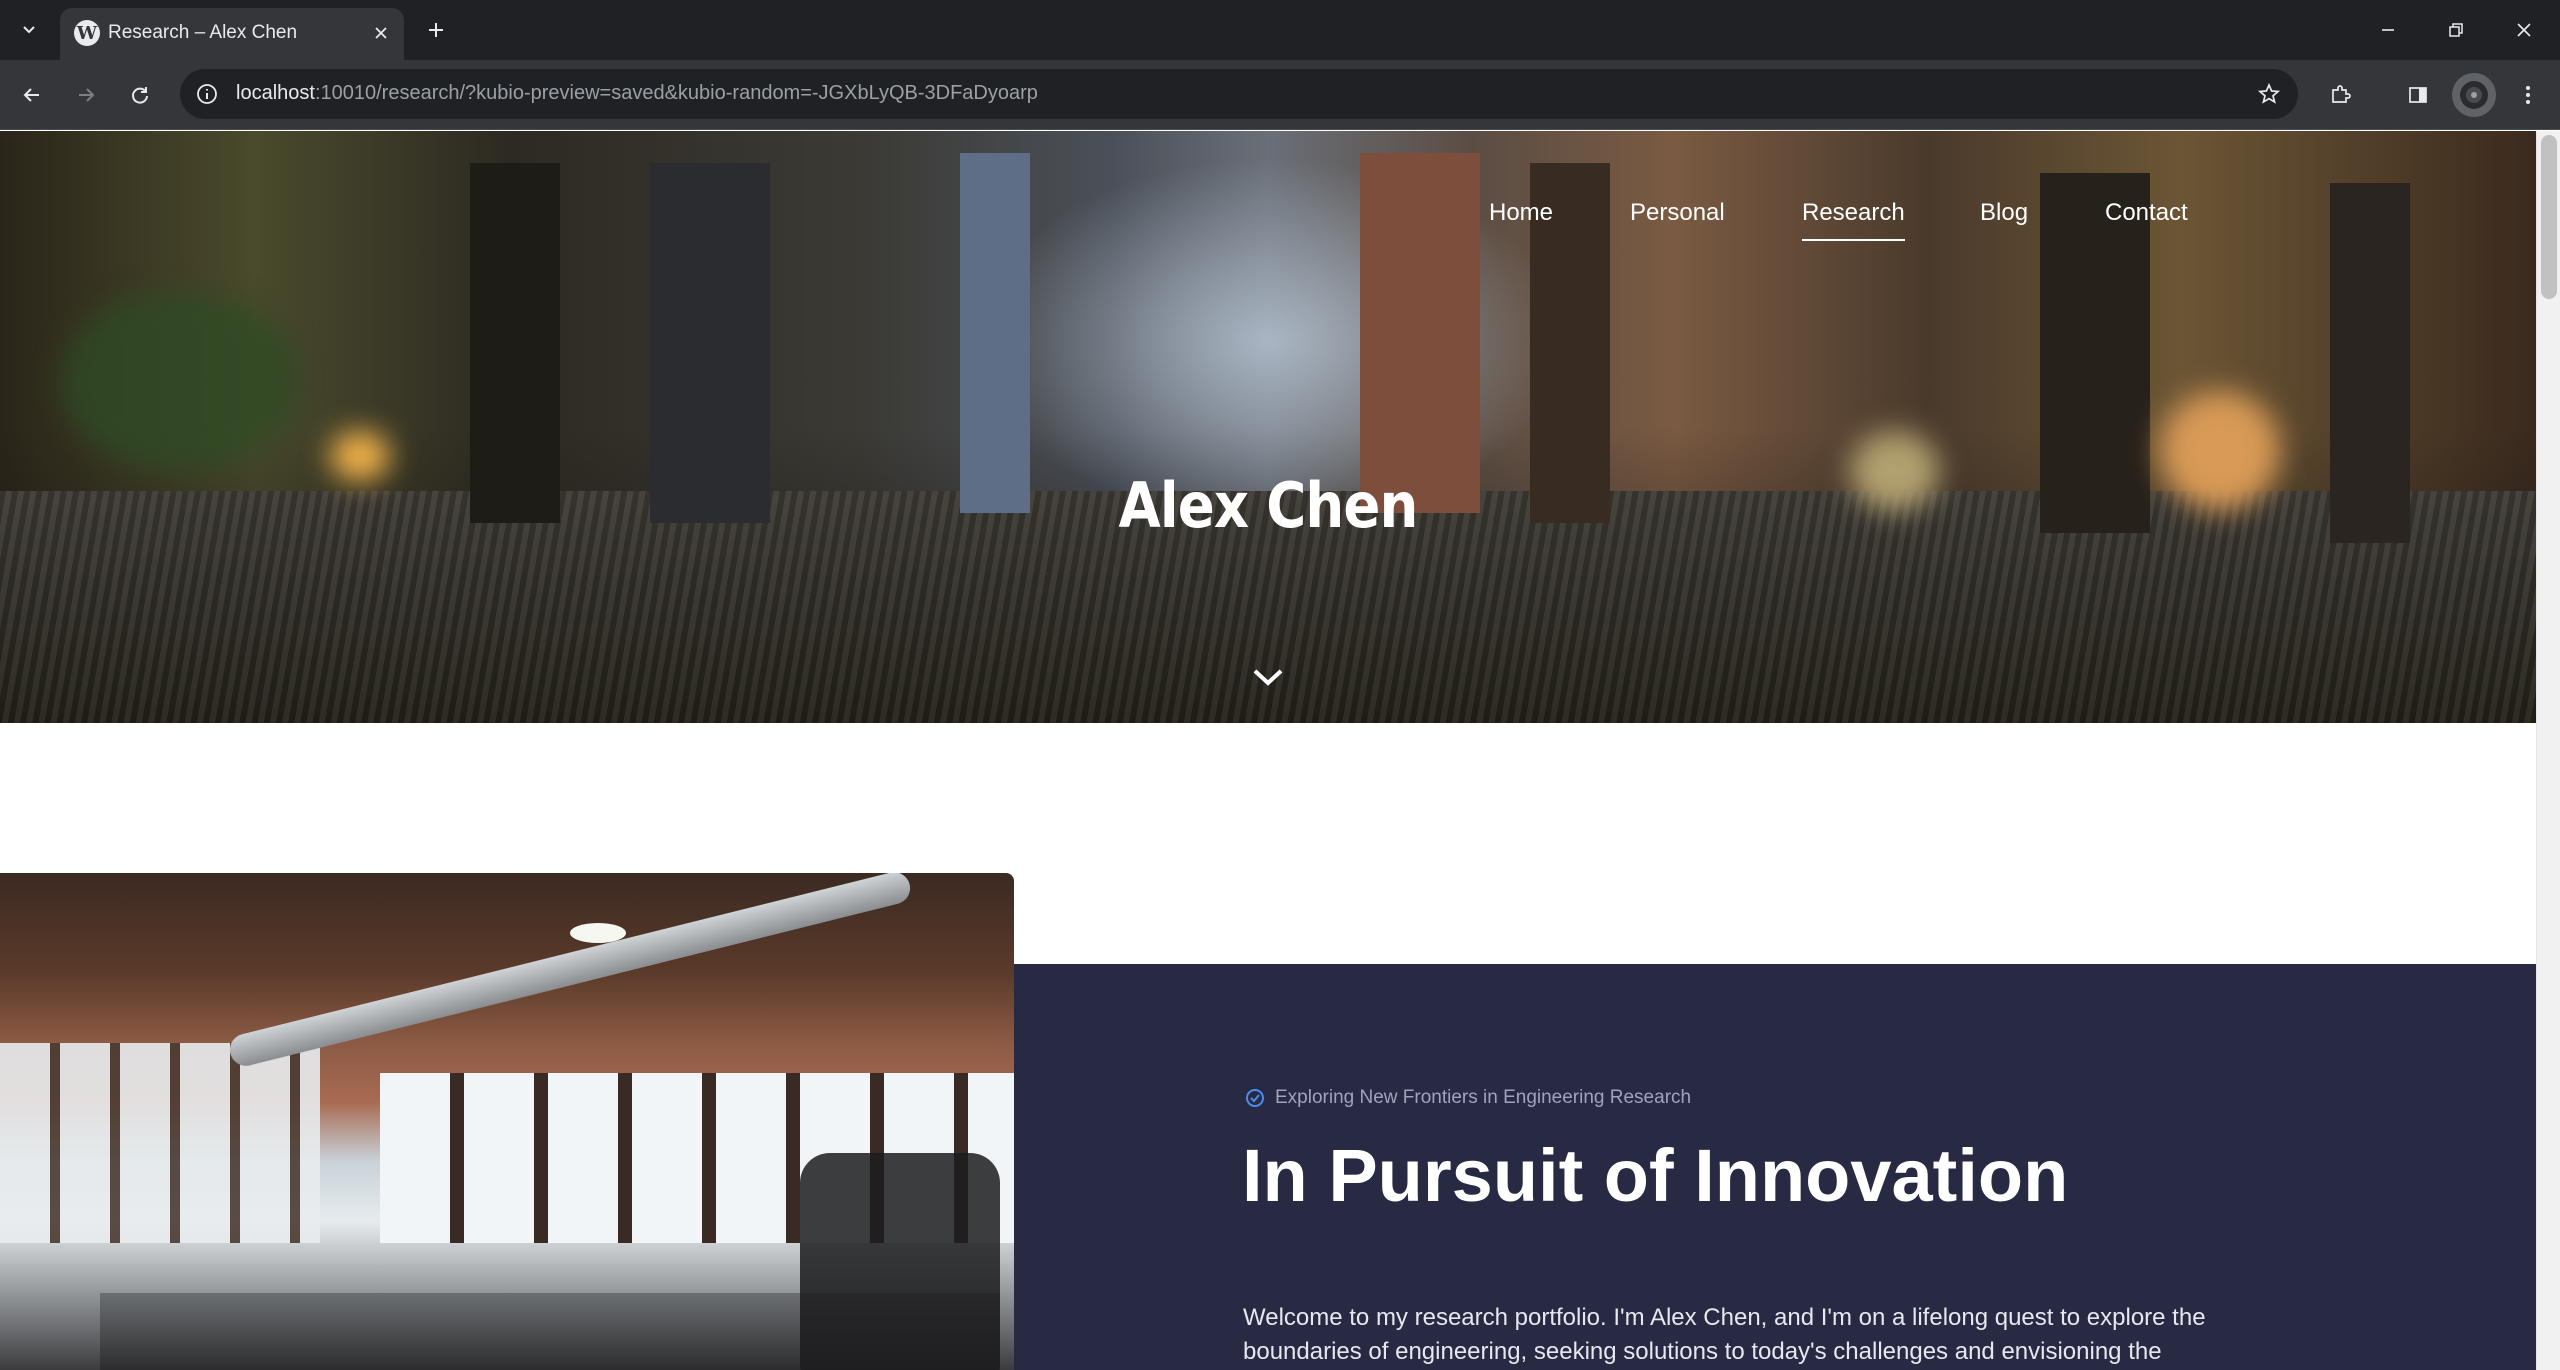 The image size is (2560, 1370). What do you see at coordinates (203, 32) in the screenshot?
I see `tab-title: Research – Alex Chen` at bounding box center [203, 32].